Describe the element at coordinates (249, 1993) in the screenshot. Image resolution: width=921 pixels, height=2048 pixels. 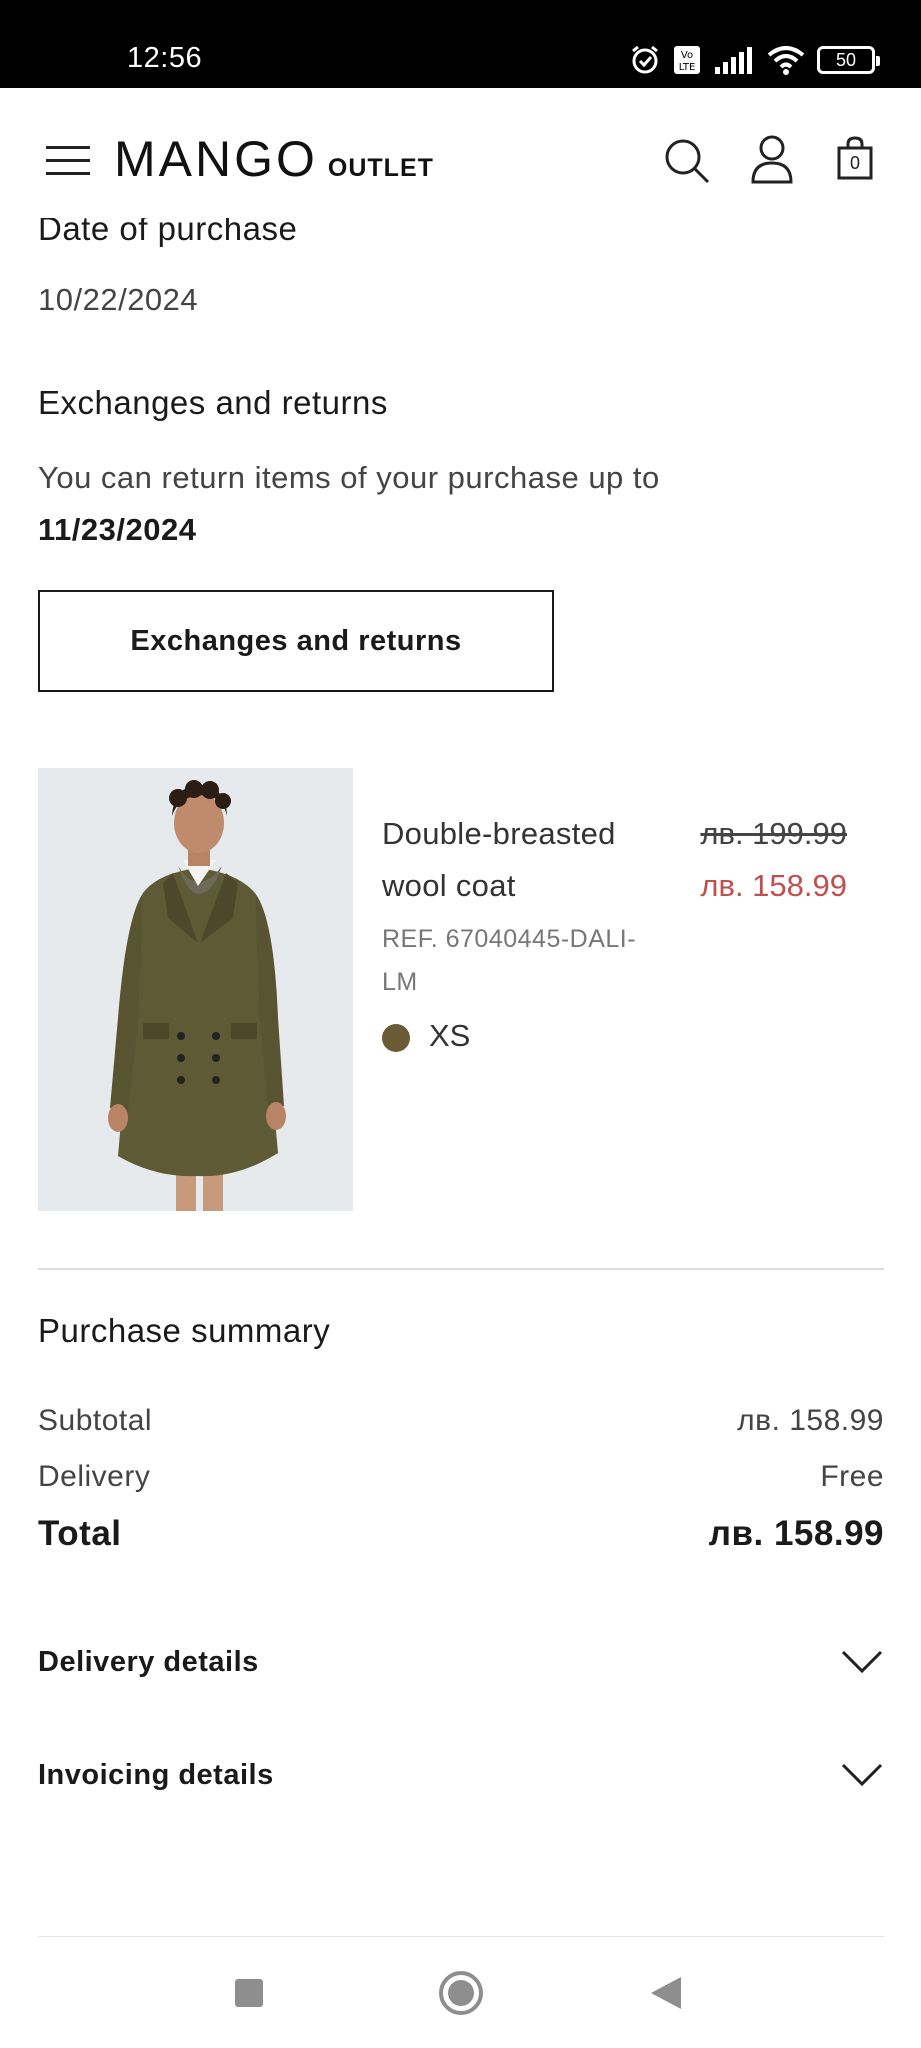
I see `recents-button-icon` at that location.